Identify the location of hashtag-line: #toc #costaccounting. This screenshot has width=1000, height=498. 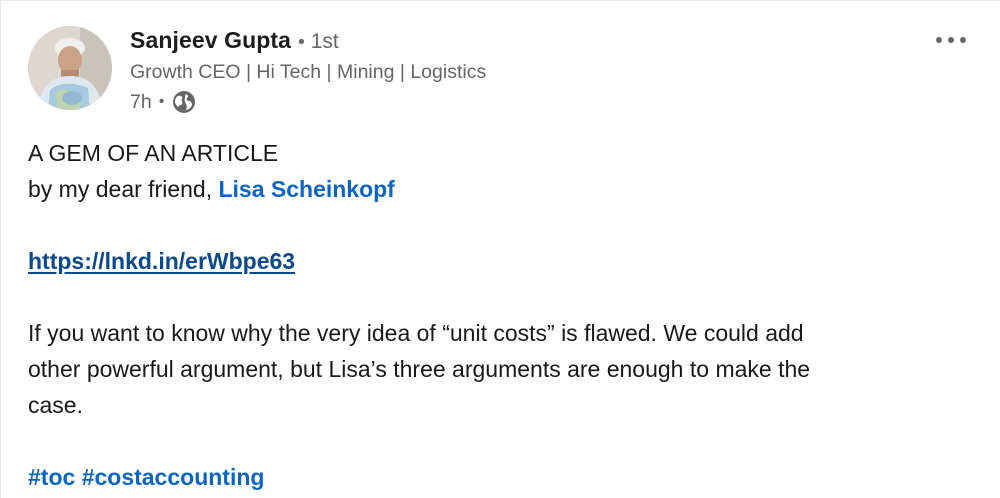
(498, 477).